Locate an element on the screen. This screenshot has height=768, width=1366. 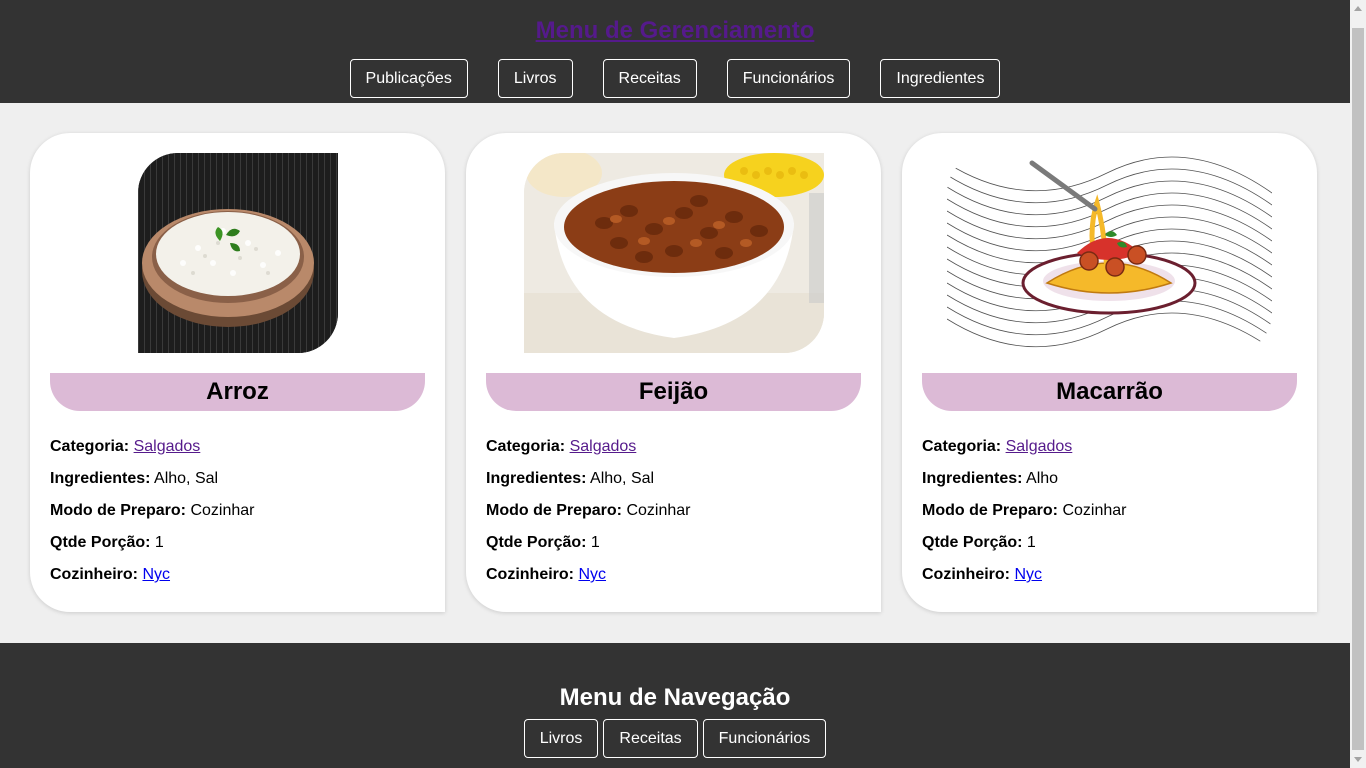
nav-button-livros: Livros is located at coordinates (535, 78).